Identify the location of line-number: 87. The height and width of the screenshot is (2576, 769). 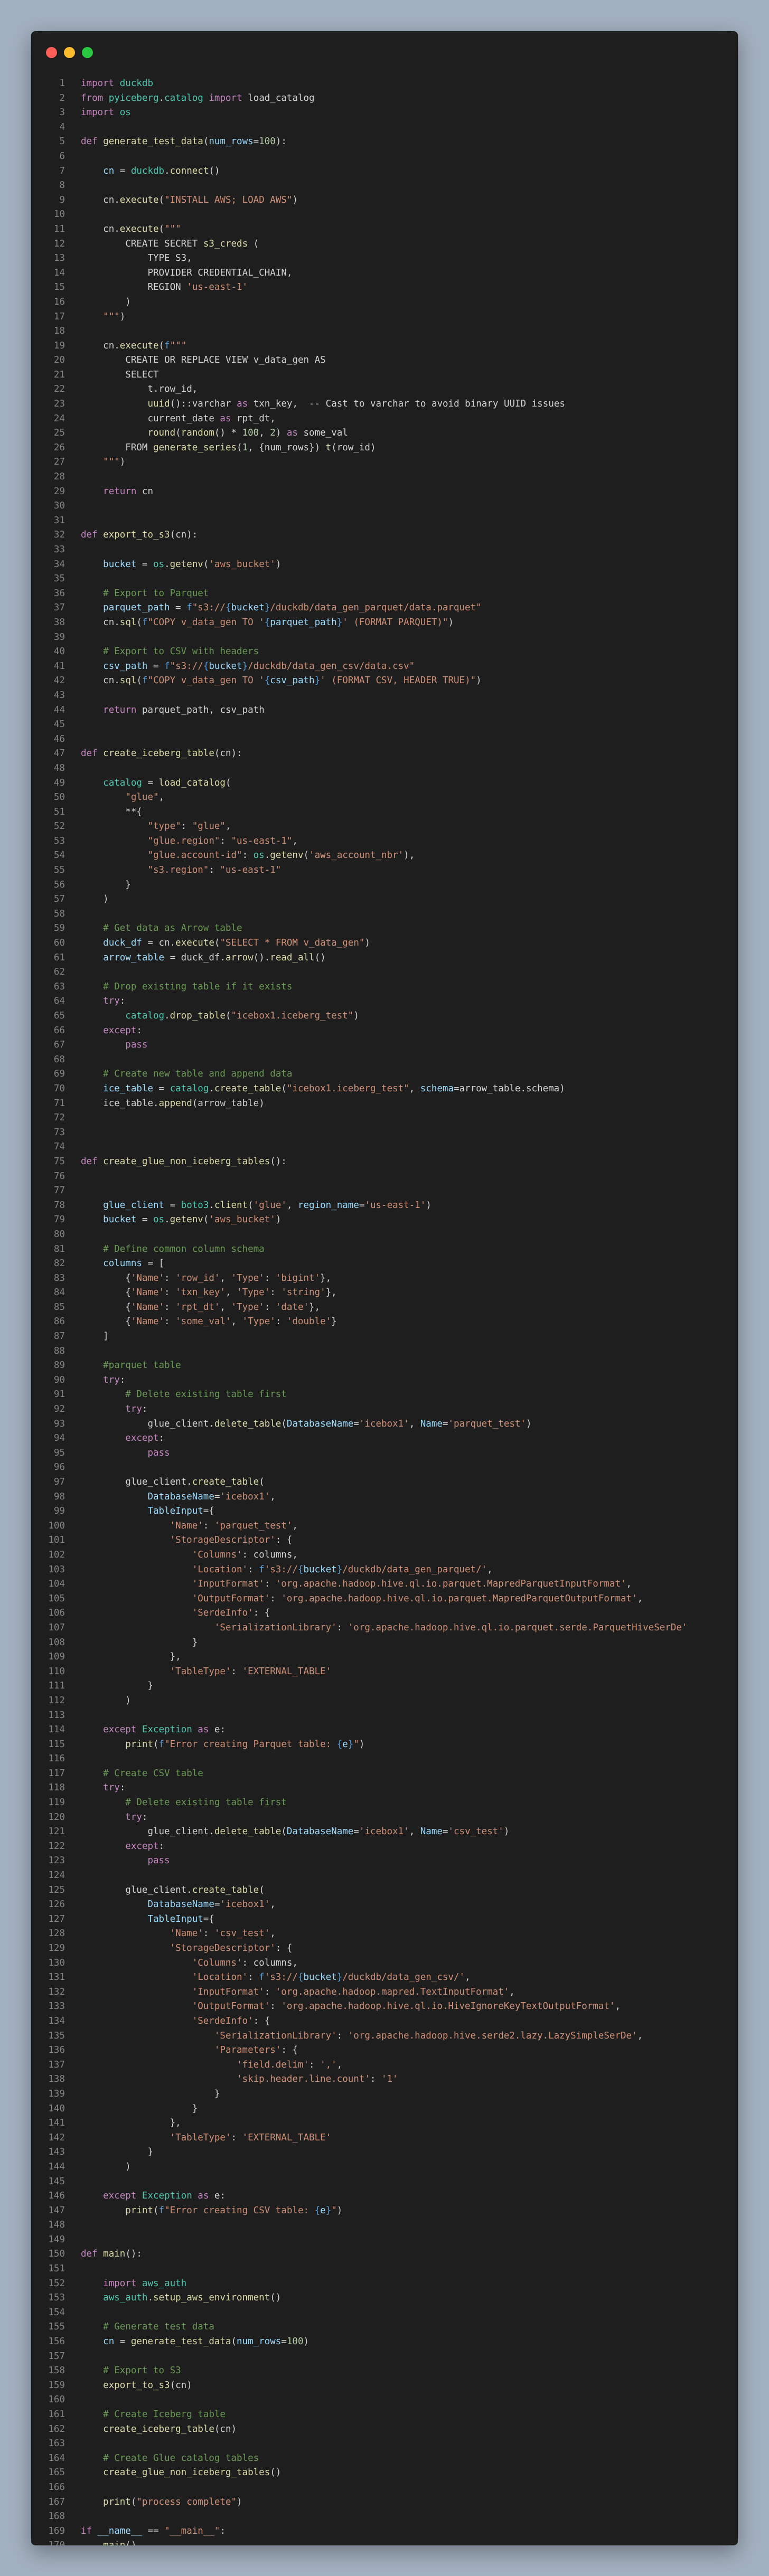
(59, 1336).